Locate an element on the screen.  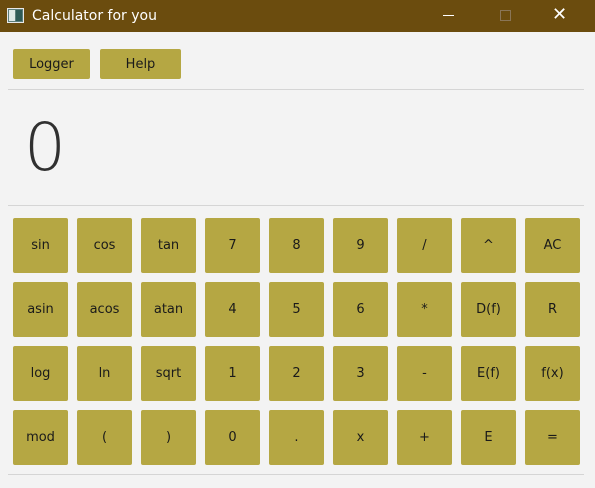
key-6: 6 is located at coordinates (360, 309).